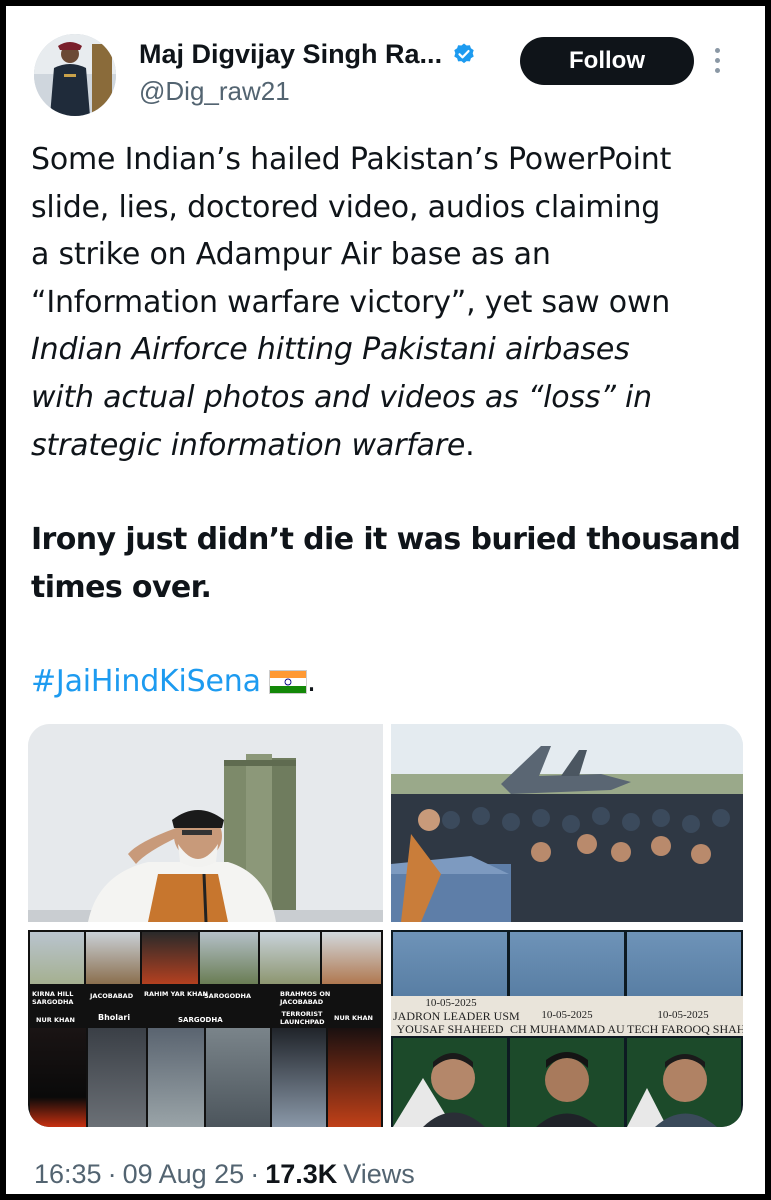 This screenshot has width=771, height=1200. What do you see at coordinates (302, 1018) in the screenshot?
I see `strike-caption: TERRORIST LAUNCHPAD` at bounding box center [302, 1018].